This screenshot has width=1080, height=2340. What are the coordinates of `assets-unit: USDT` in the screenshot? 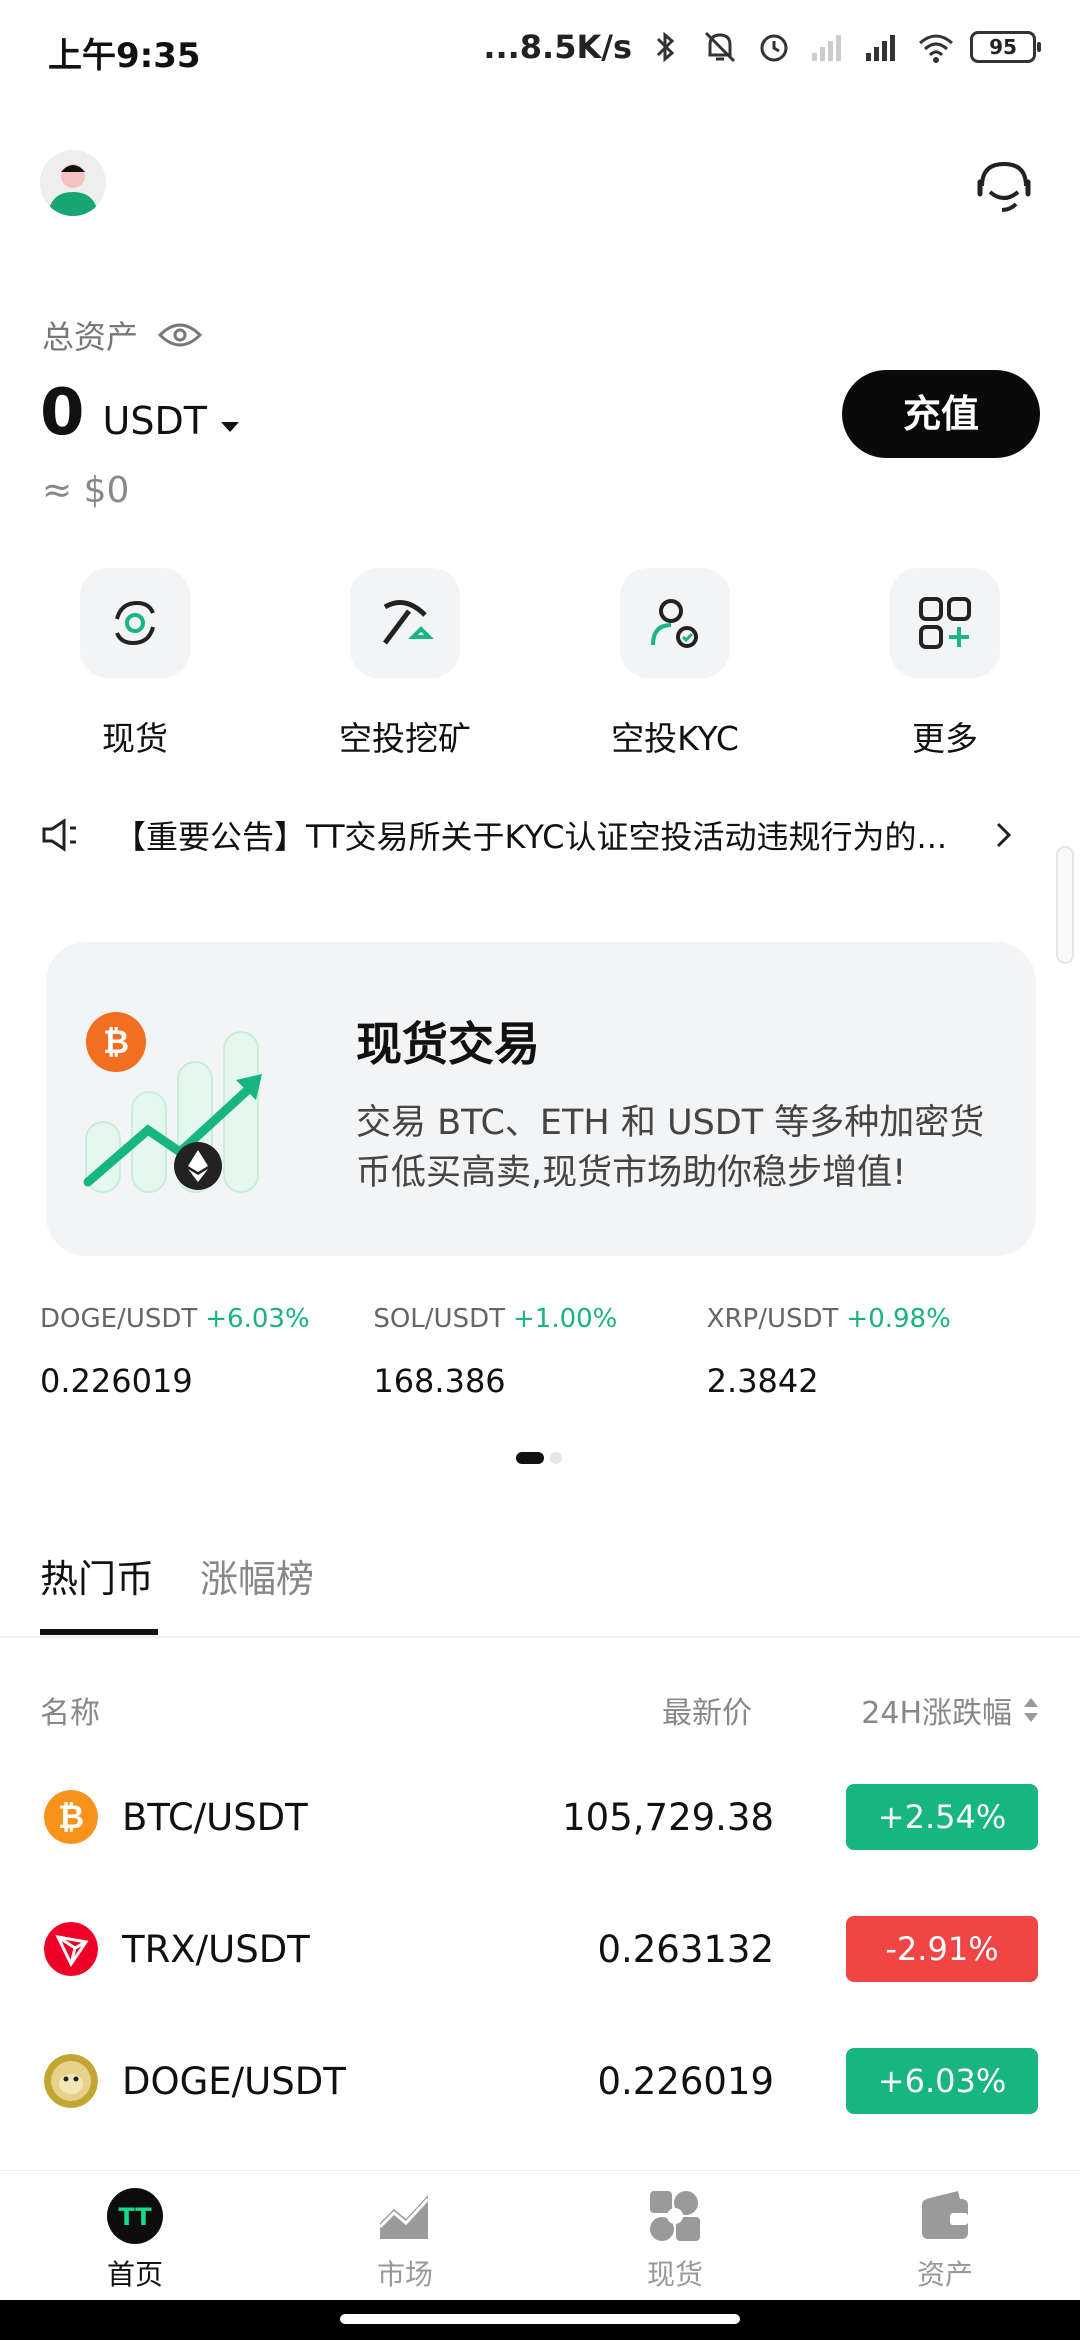 It's located at (154, 421).